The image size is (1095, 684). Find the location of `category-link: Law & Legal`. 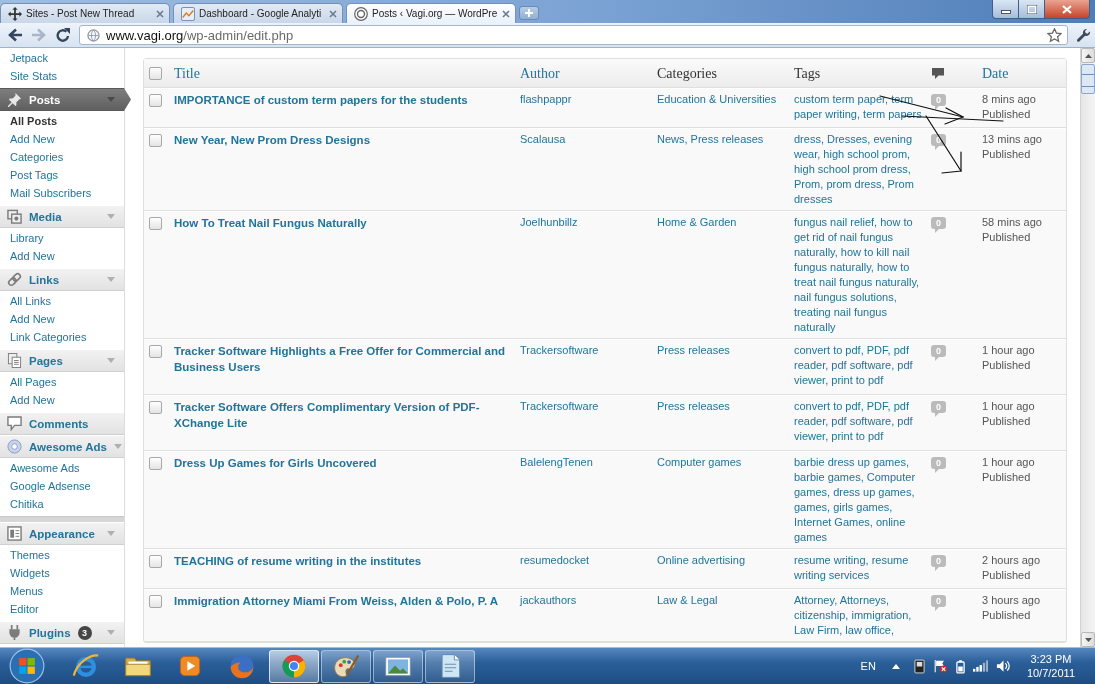

category-link: Law & Legal is located at coordinates (687, 600).